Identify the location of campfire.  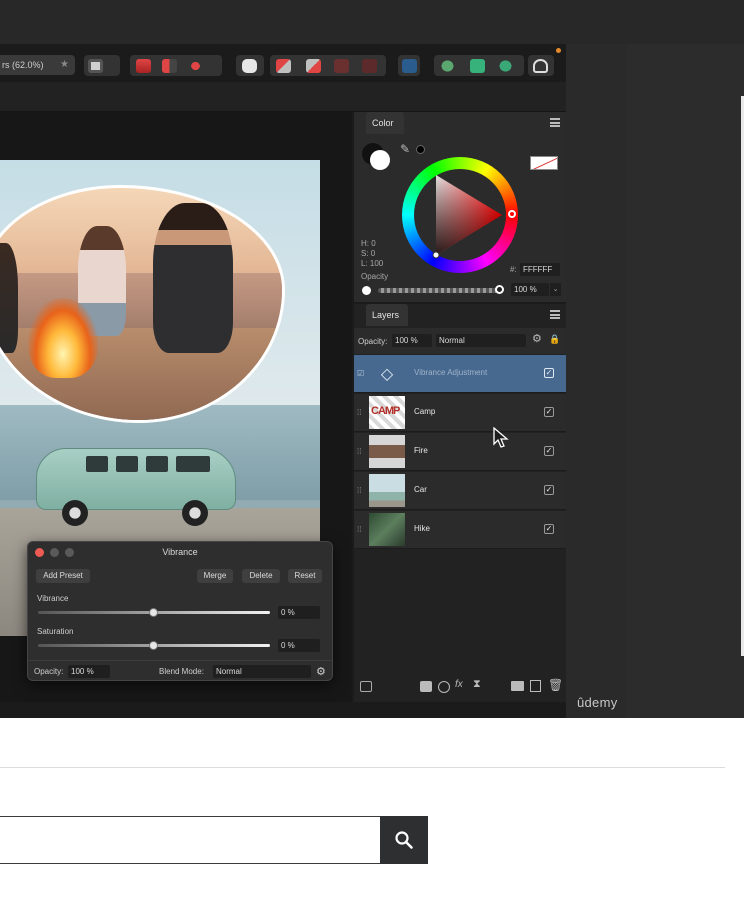
(63, 338).